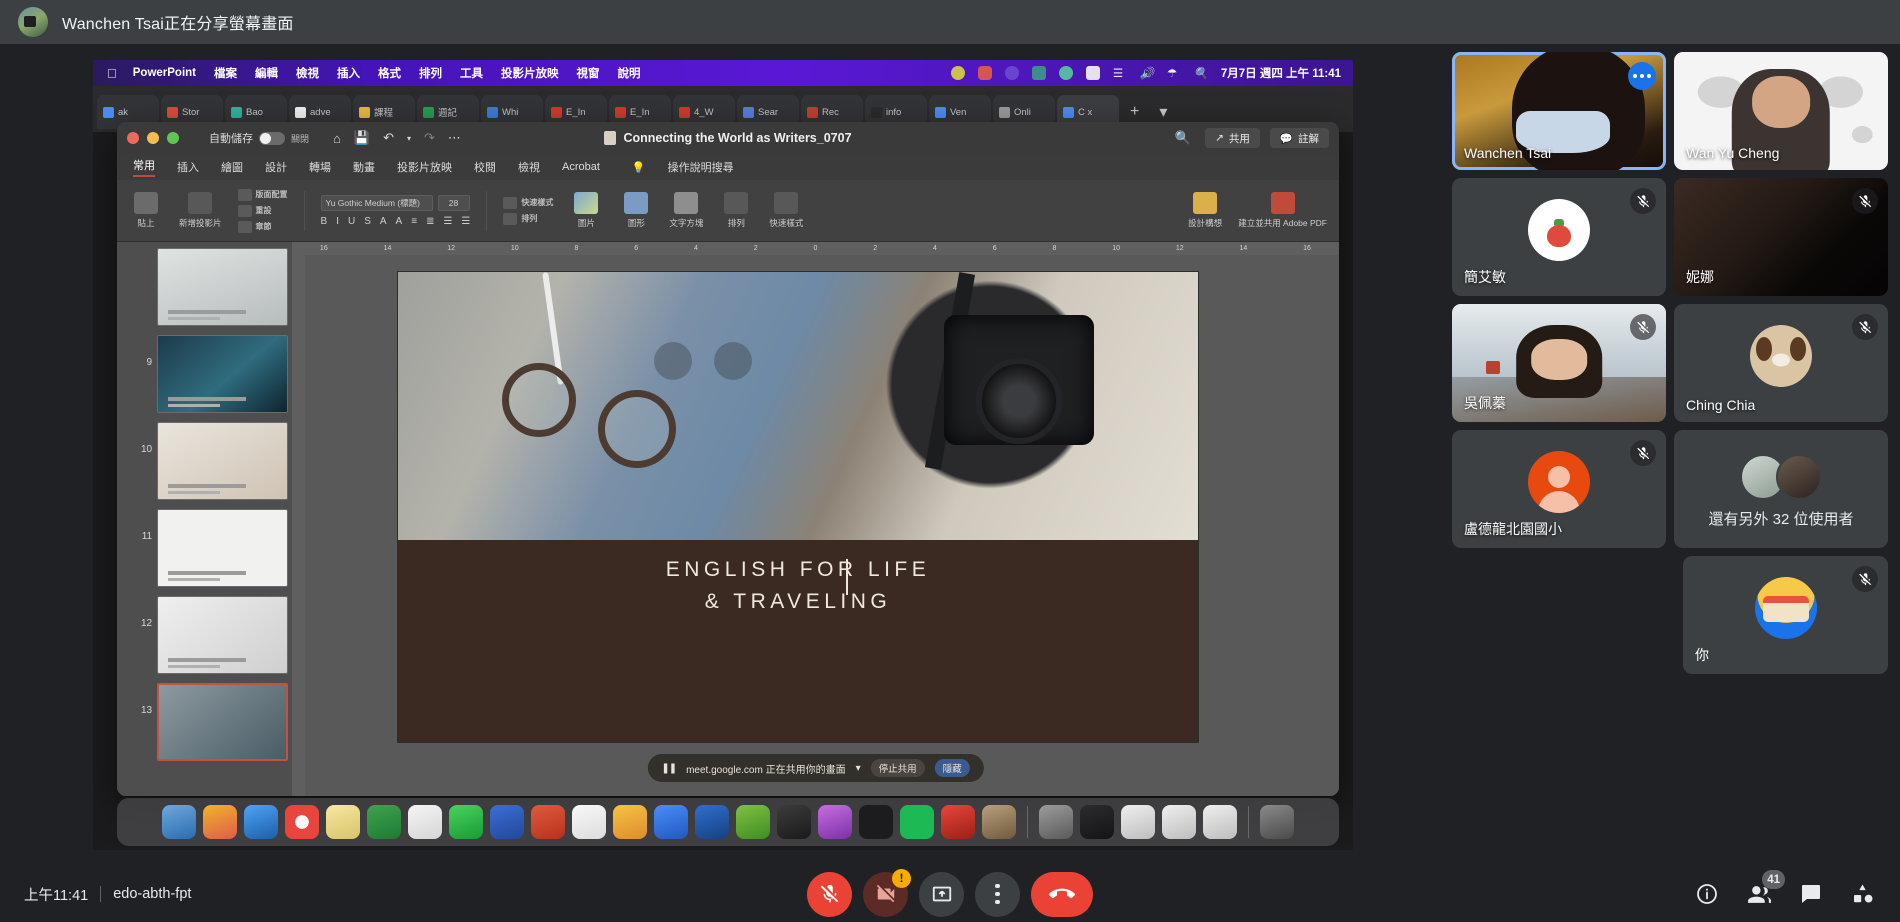 The width and height of the screenshot is (1900, 922). What do you see at coordinates (1785, 615) in the screenshot?
I see `self-view-tile: 你` at bounding box center [1785, 615].